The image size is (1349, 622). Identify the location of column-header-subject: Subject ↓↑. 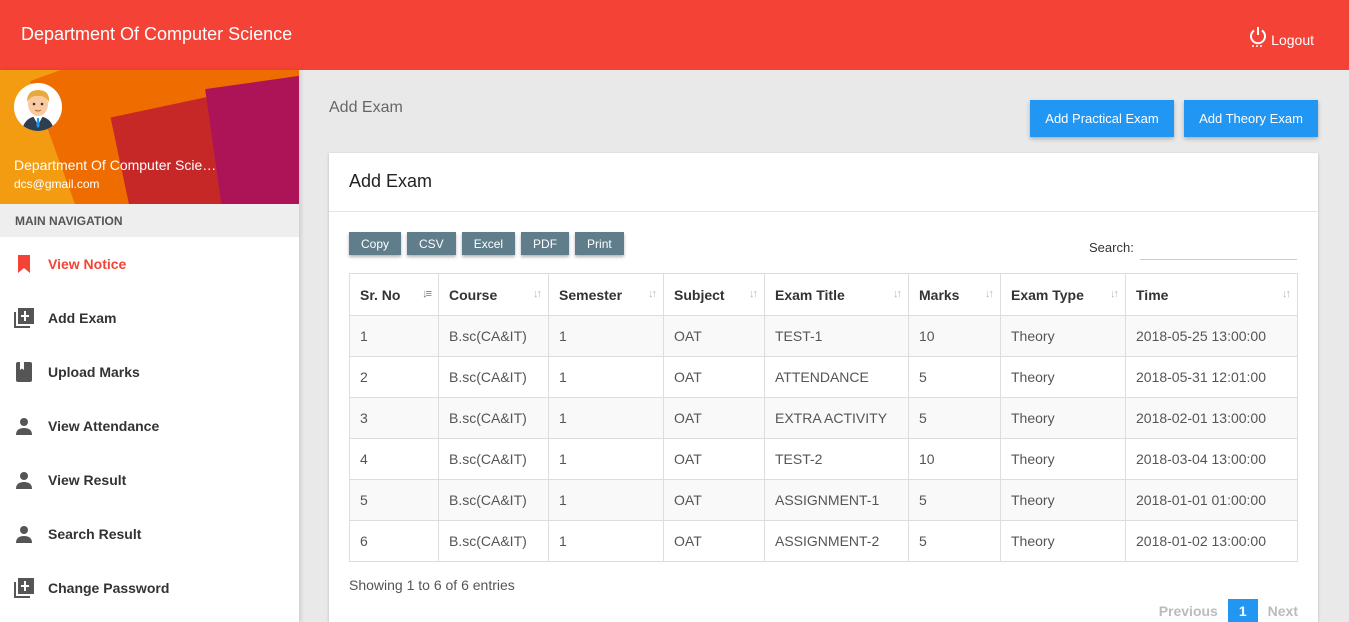
(714, 294).